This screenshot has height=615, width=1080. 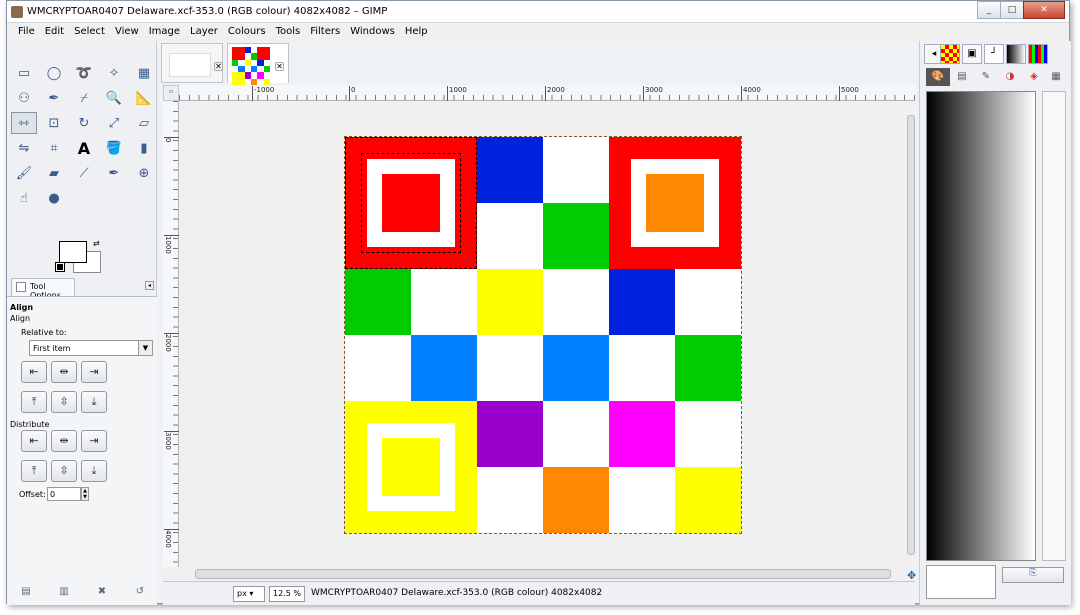 What do you see at coordinates (94, 441) in the screenshot?
I see `distribute-right-button: ⇥` at bounding box center [94, 441].